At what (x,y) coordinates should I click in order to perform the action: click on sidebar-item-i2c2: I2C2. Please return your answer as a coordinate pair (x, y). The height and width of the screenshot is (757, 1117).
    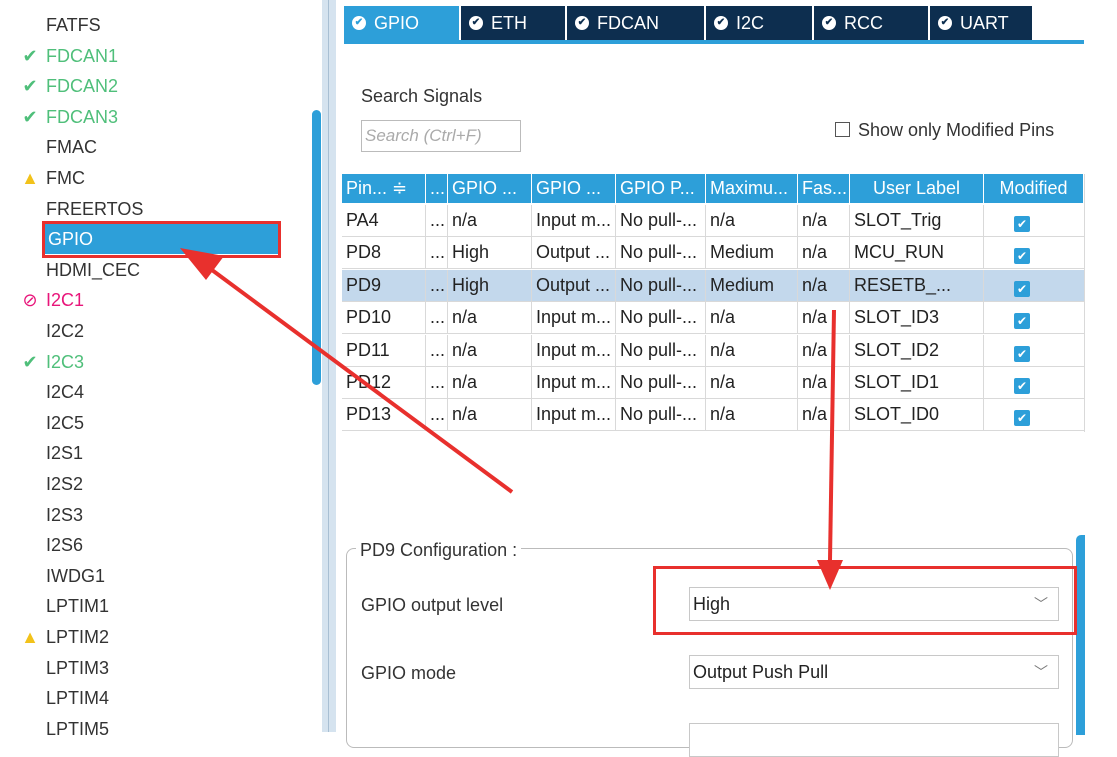
    Looking at the image, I should click on (150, 331).